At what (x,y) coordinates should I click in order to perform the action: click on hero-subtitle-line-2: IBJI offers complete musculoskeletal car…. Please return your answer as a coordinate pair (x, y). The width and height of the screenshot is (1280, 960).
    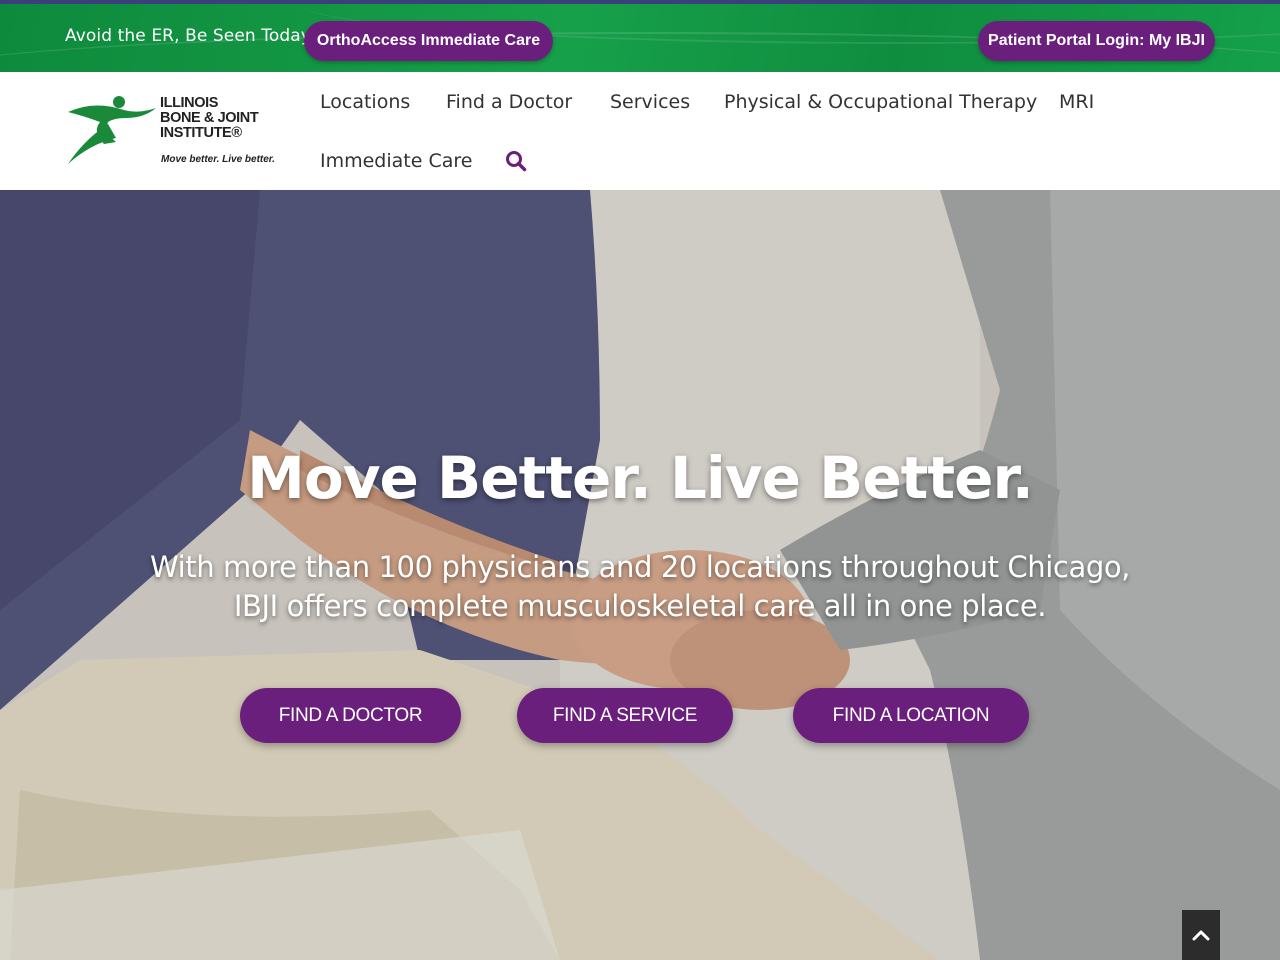
    Looking at the image, I should click on (640, 606).